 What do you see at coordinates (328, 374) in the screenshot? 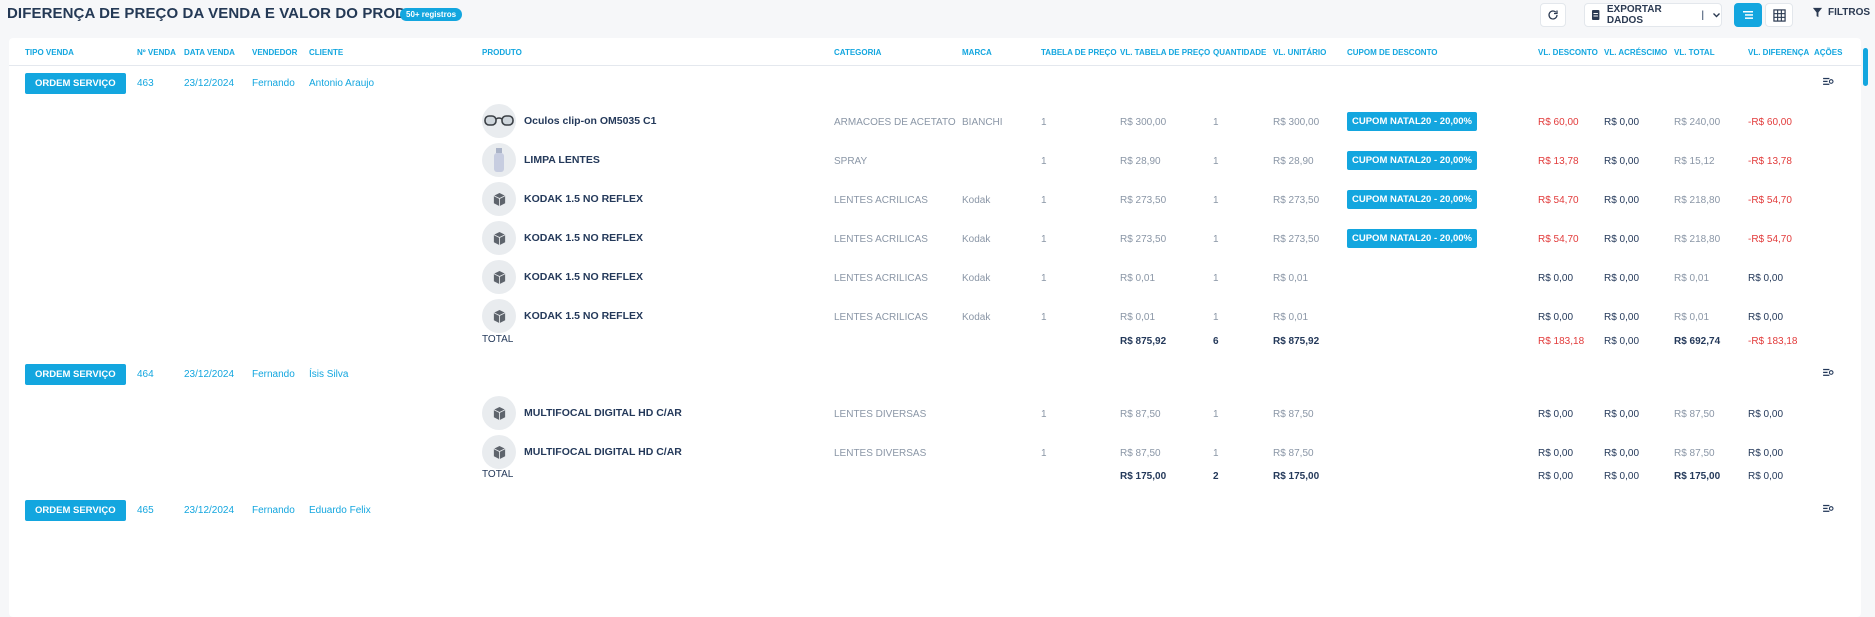
I see `sale-client-link: Ísis Silva` at bounding box center [328, 374].